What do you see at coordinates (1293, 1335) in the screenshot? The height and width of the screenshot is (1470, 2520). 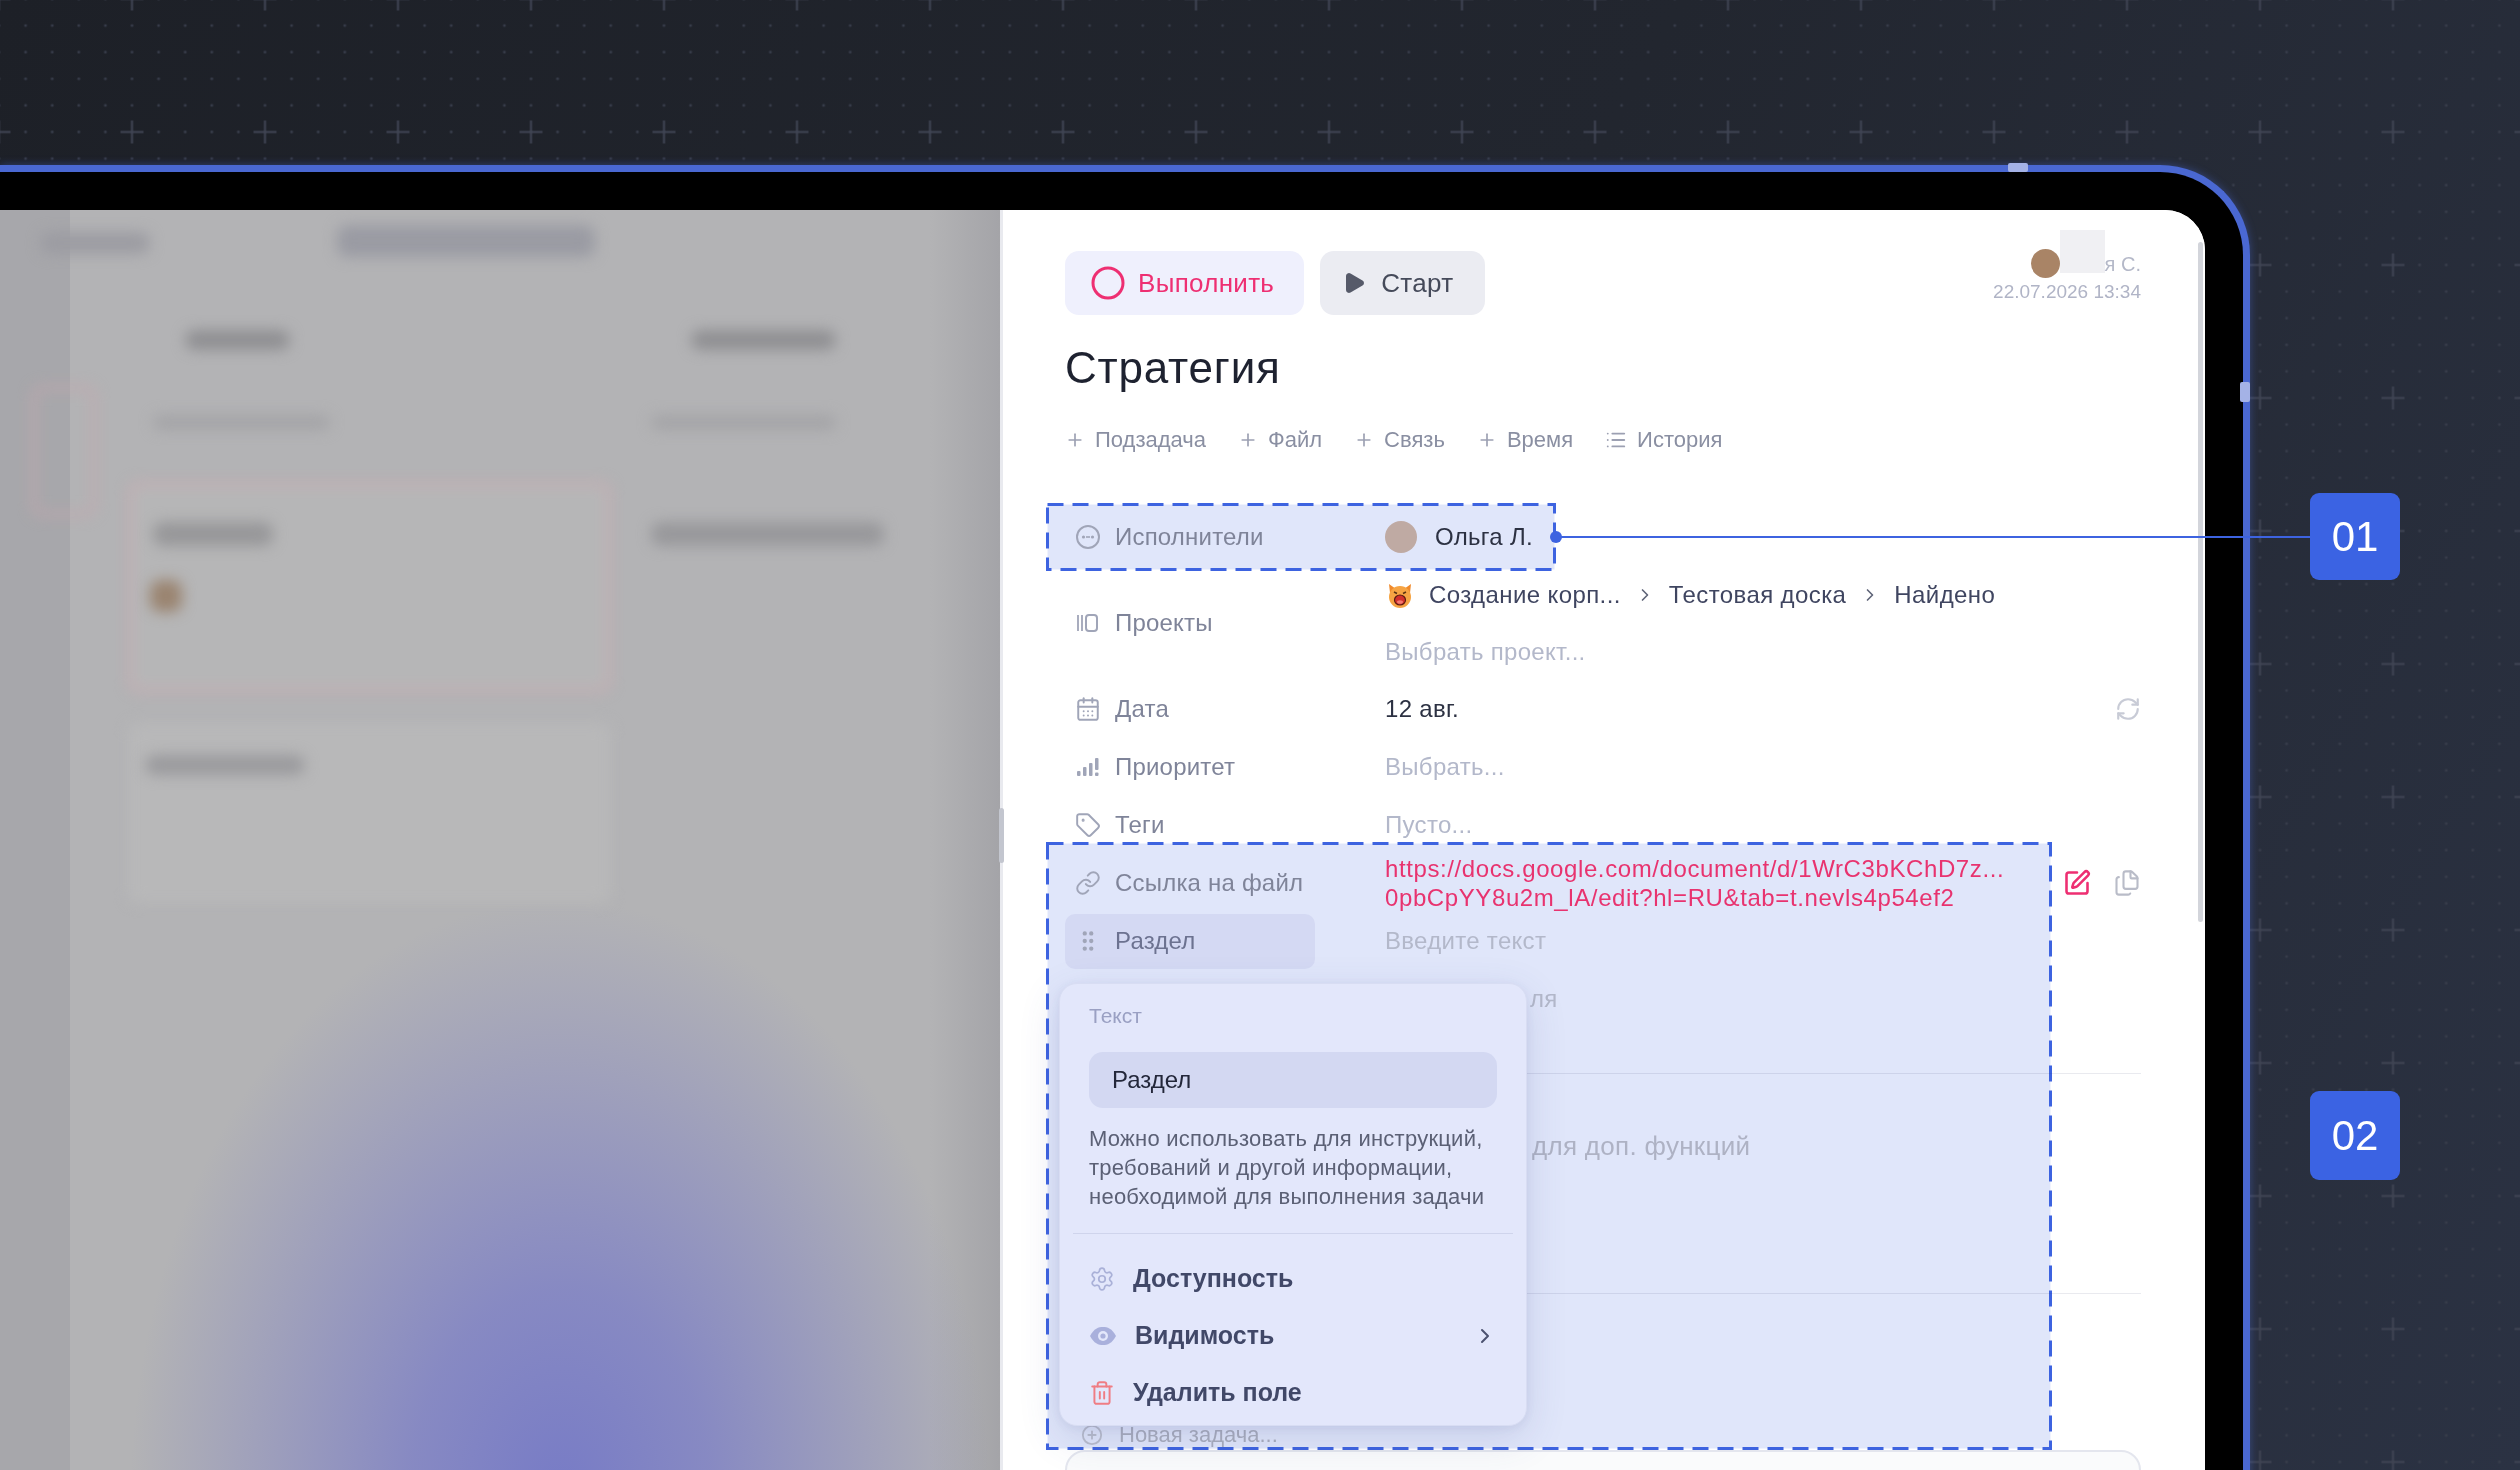 I see `menu-item: Видимость` at bounding box center [1293, 1335].